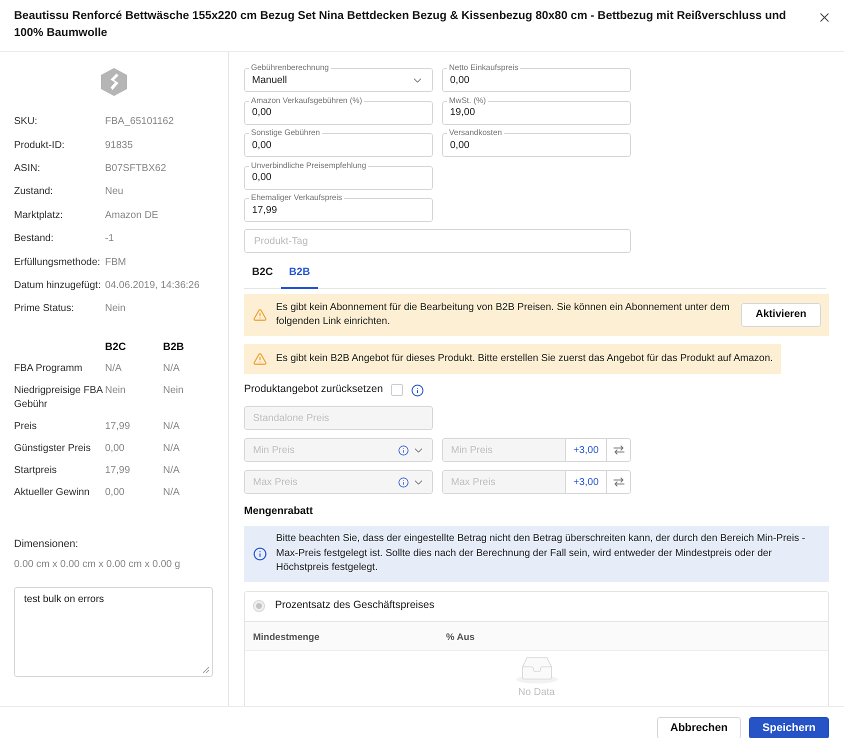 The image size is (844, 738). Describe the element at coordinates (109, 239) in the screenshot. I see `info-value: -1` at that location.